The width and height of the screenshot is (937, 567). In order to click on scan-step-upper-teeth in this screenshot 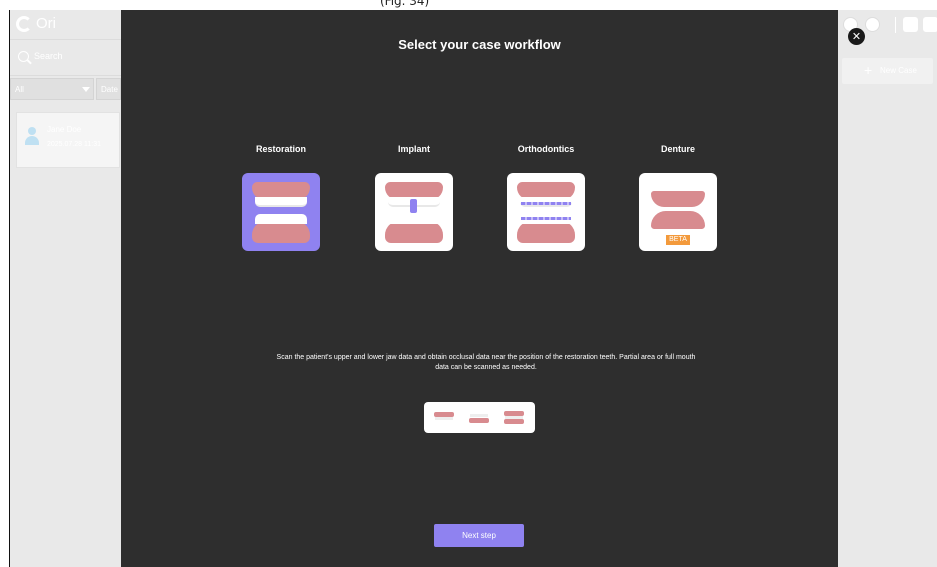, I will do `click(444, 418)`.